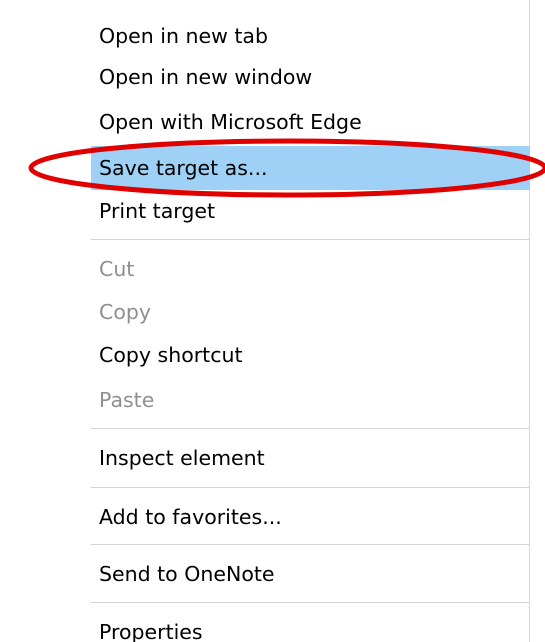 The image size is (545, 642). I want to click on menu-item-label: Open with Microsoft Edge, so click(230, 122).